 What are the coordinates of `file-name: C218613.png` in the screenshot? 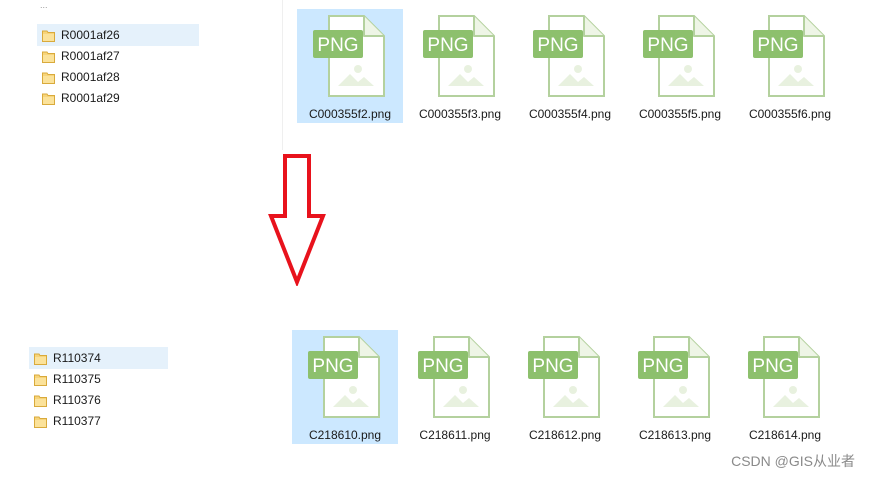 It's located at (675, 435).